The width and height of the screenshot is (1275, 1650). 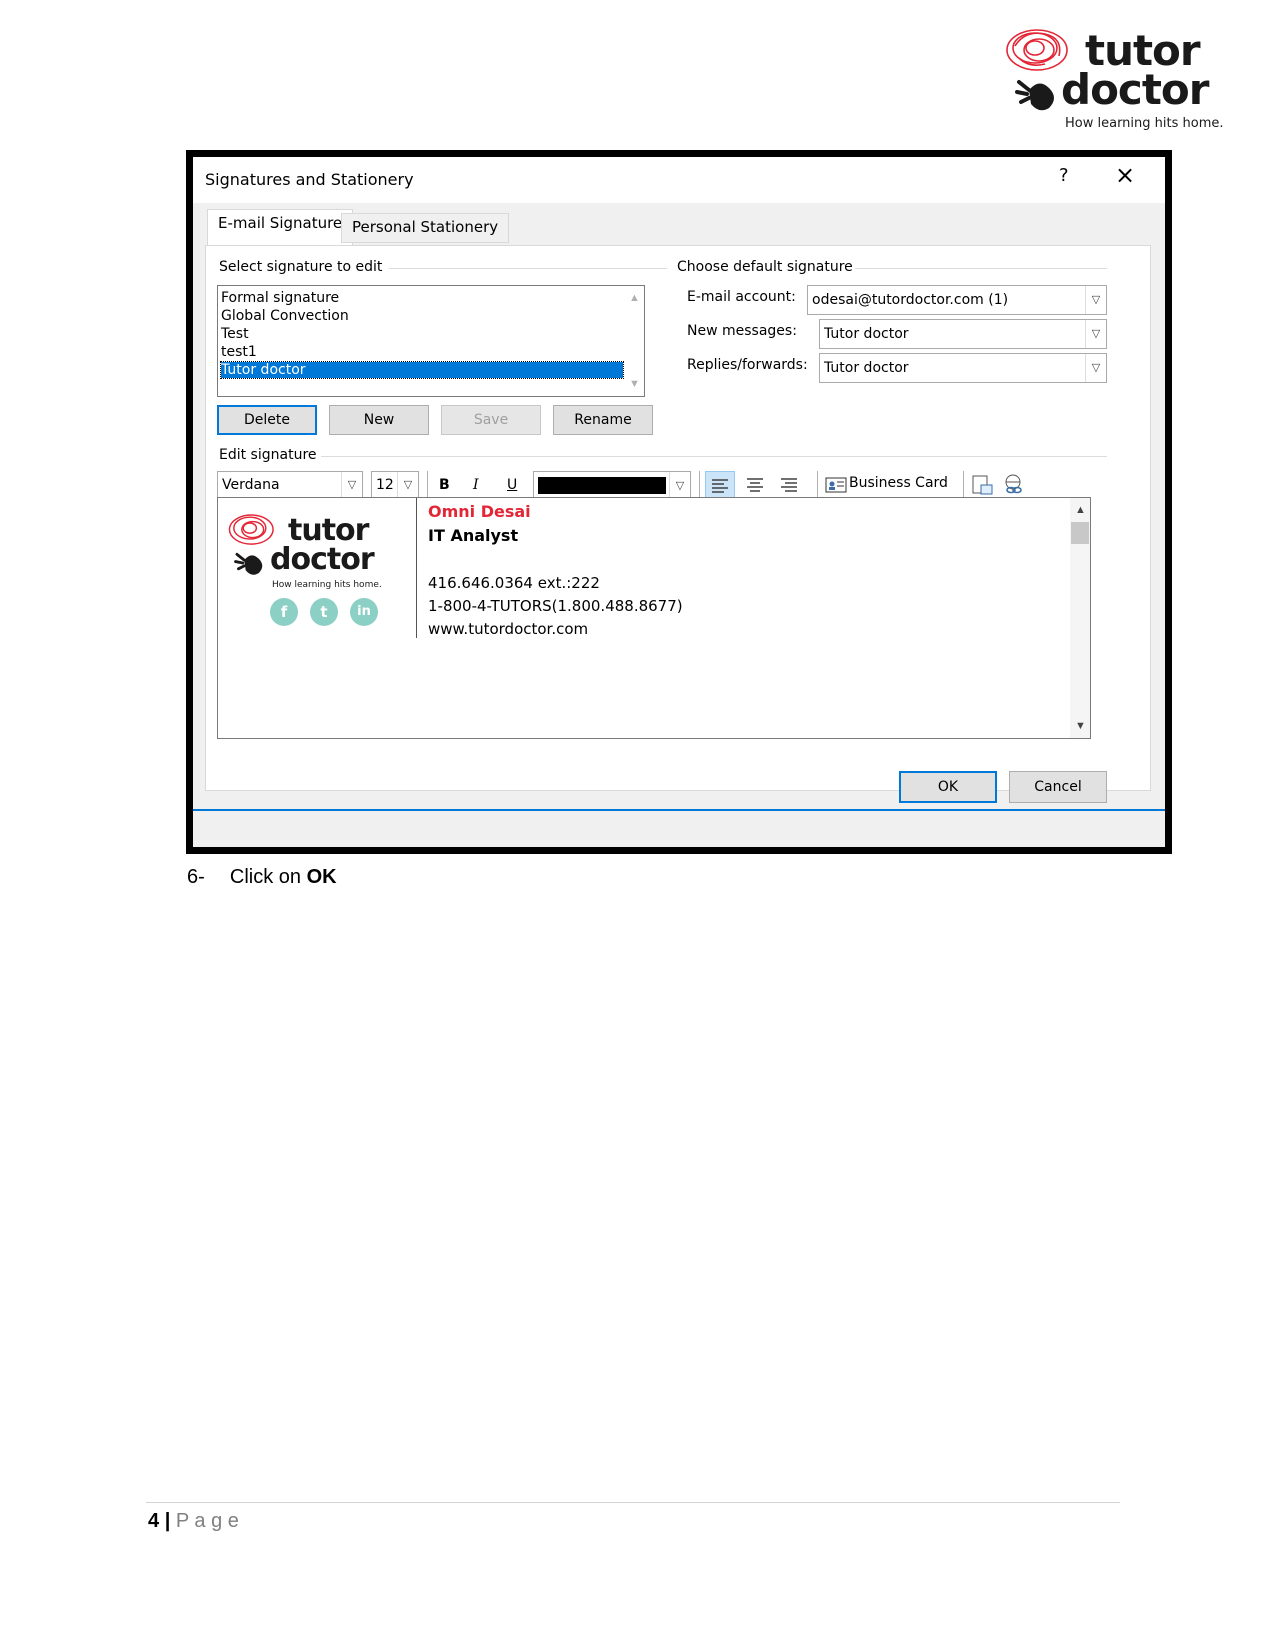 What do you see at coordinates (416, 568) in the screenshot?
I see `signature-divider` at bounding box center [416, 568].